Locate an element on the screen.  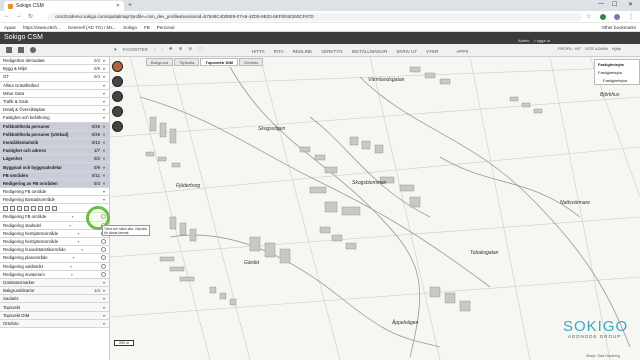
zoom-in-icon: ⊕ is located at coordinates (181, 49).